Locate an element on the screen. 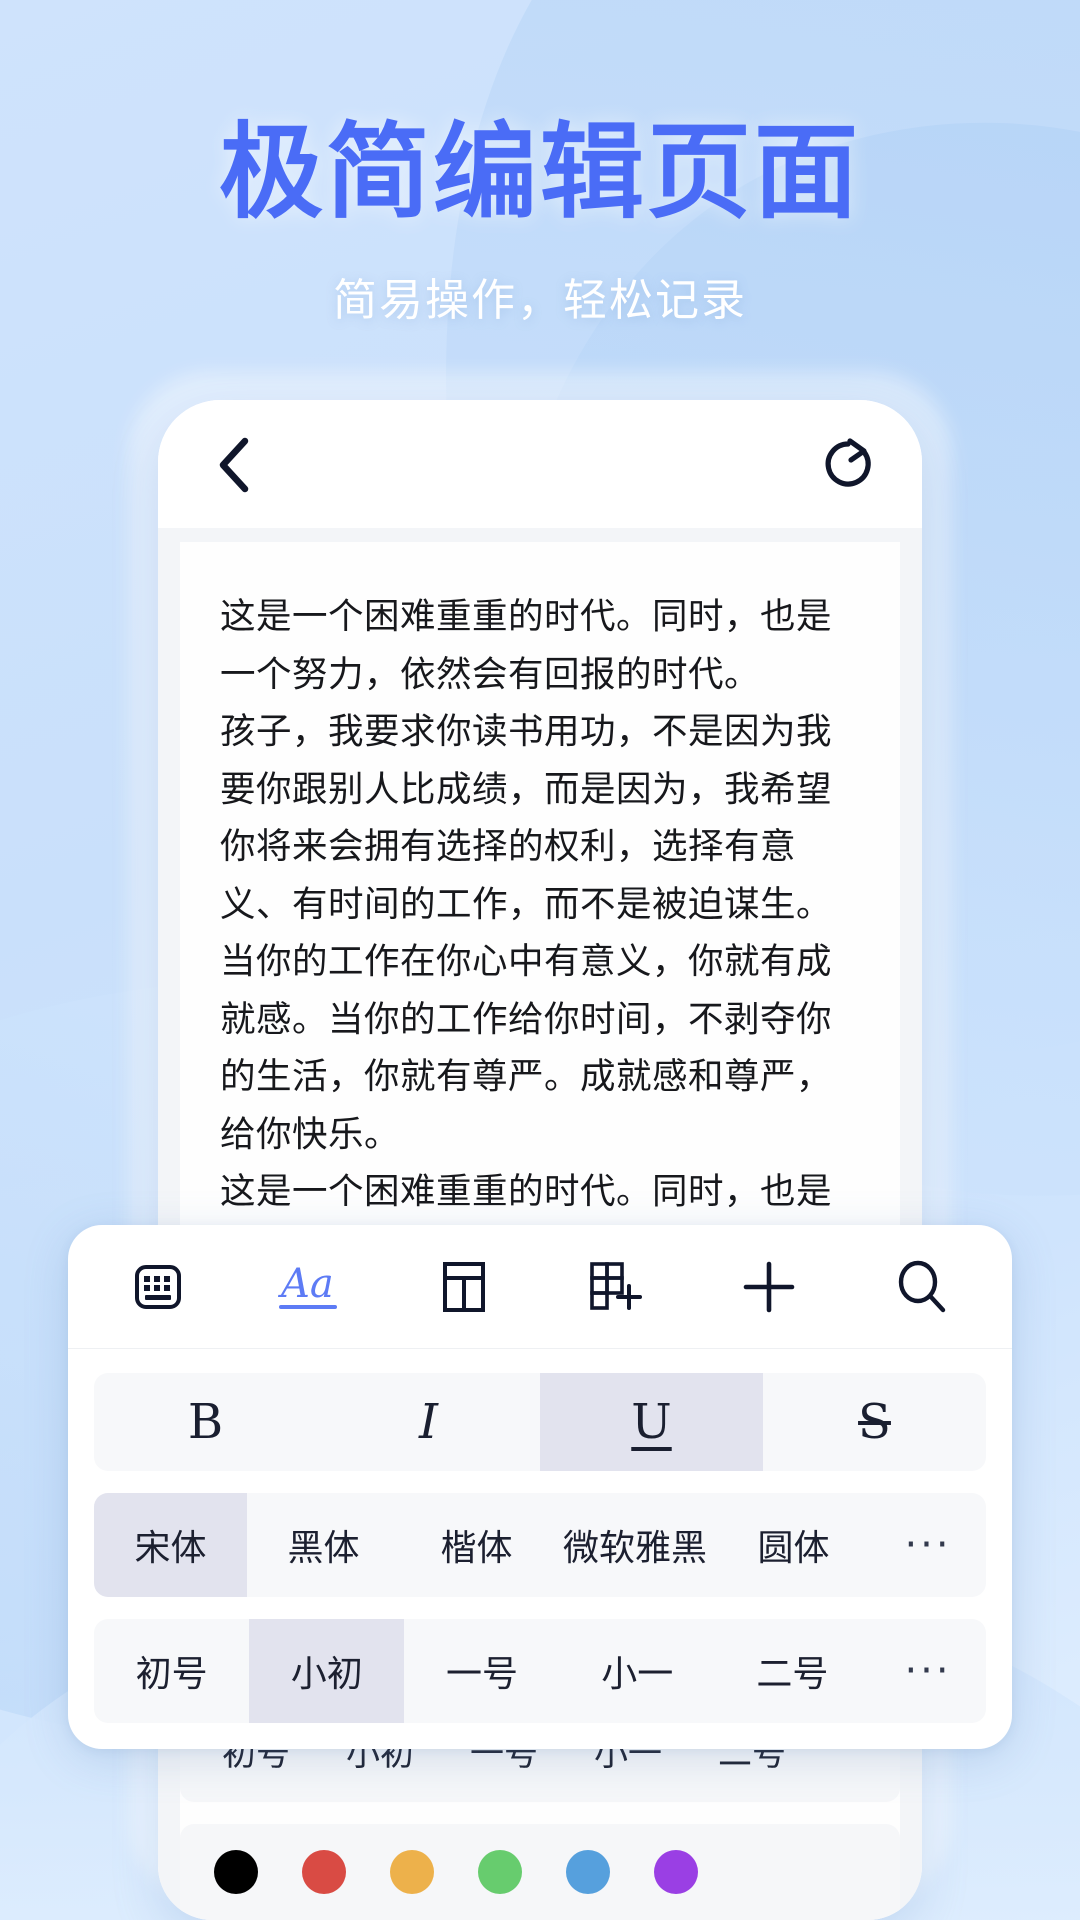  toolbar-add-button is located at coordinates (769, 1287).